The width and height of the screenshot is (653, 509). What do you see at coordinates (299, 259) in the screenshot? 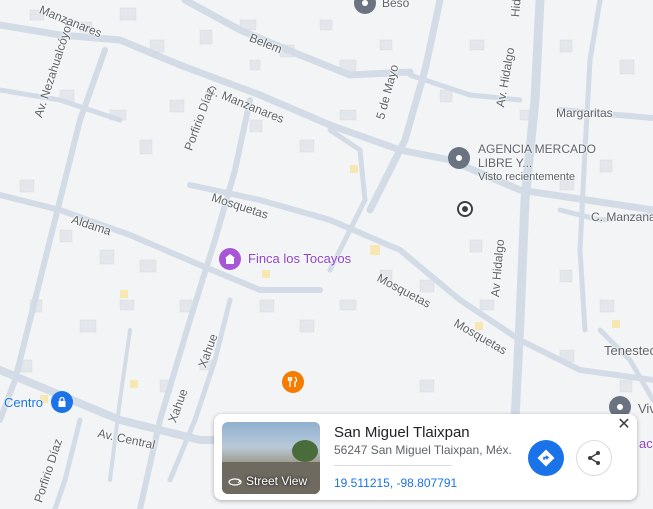
I see `poi-finca-los-tocayos: Finca los Tocayos` at bounding box center [299, 259].